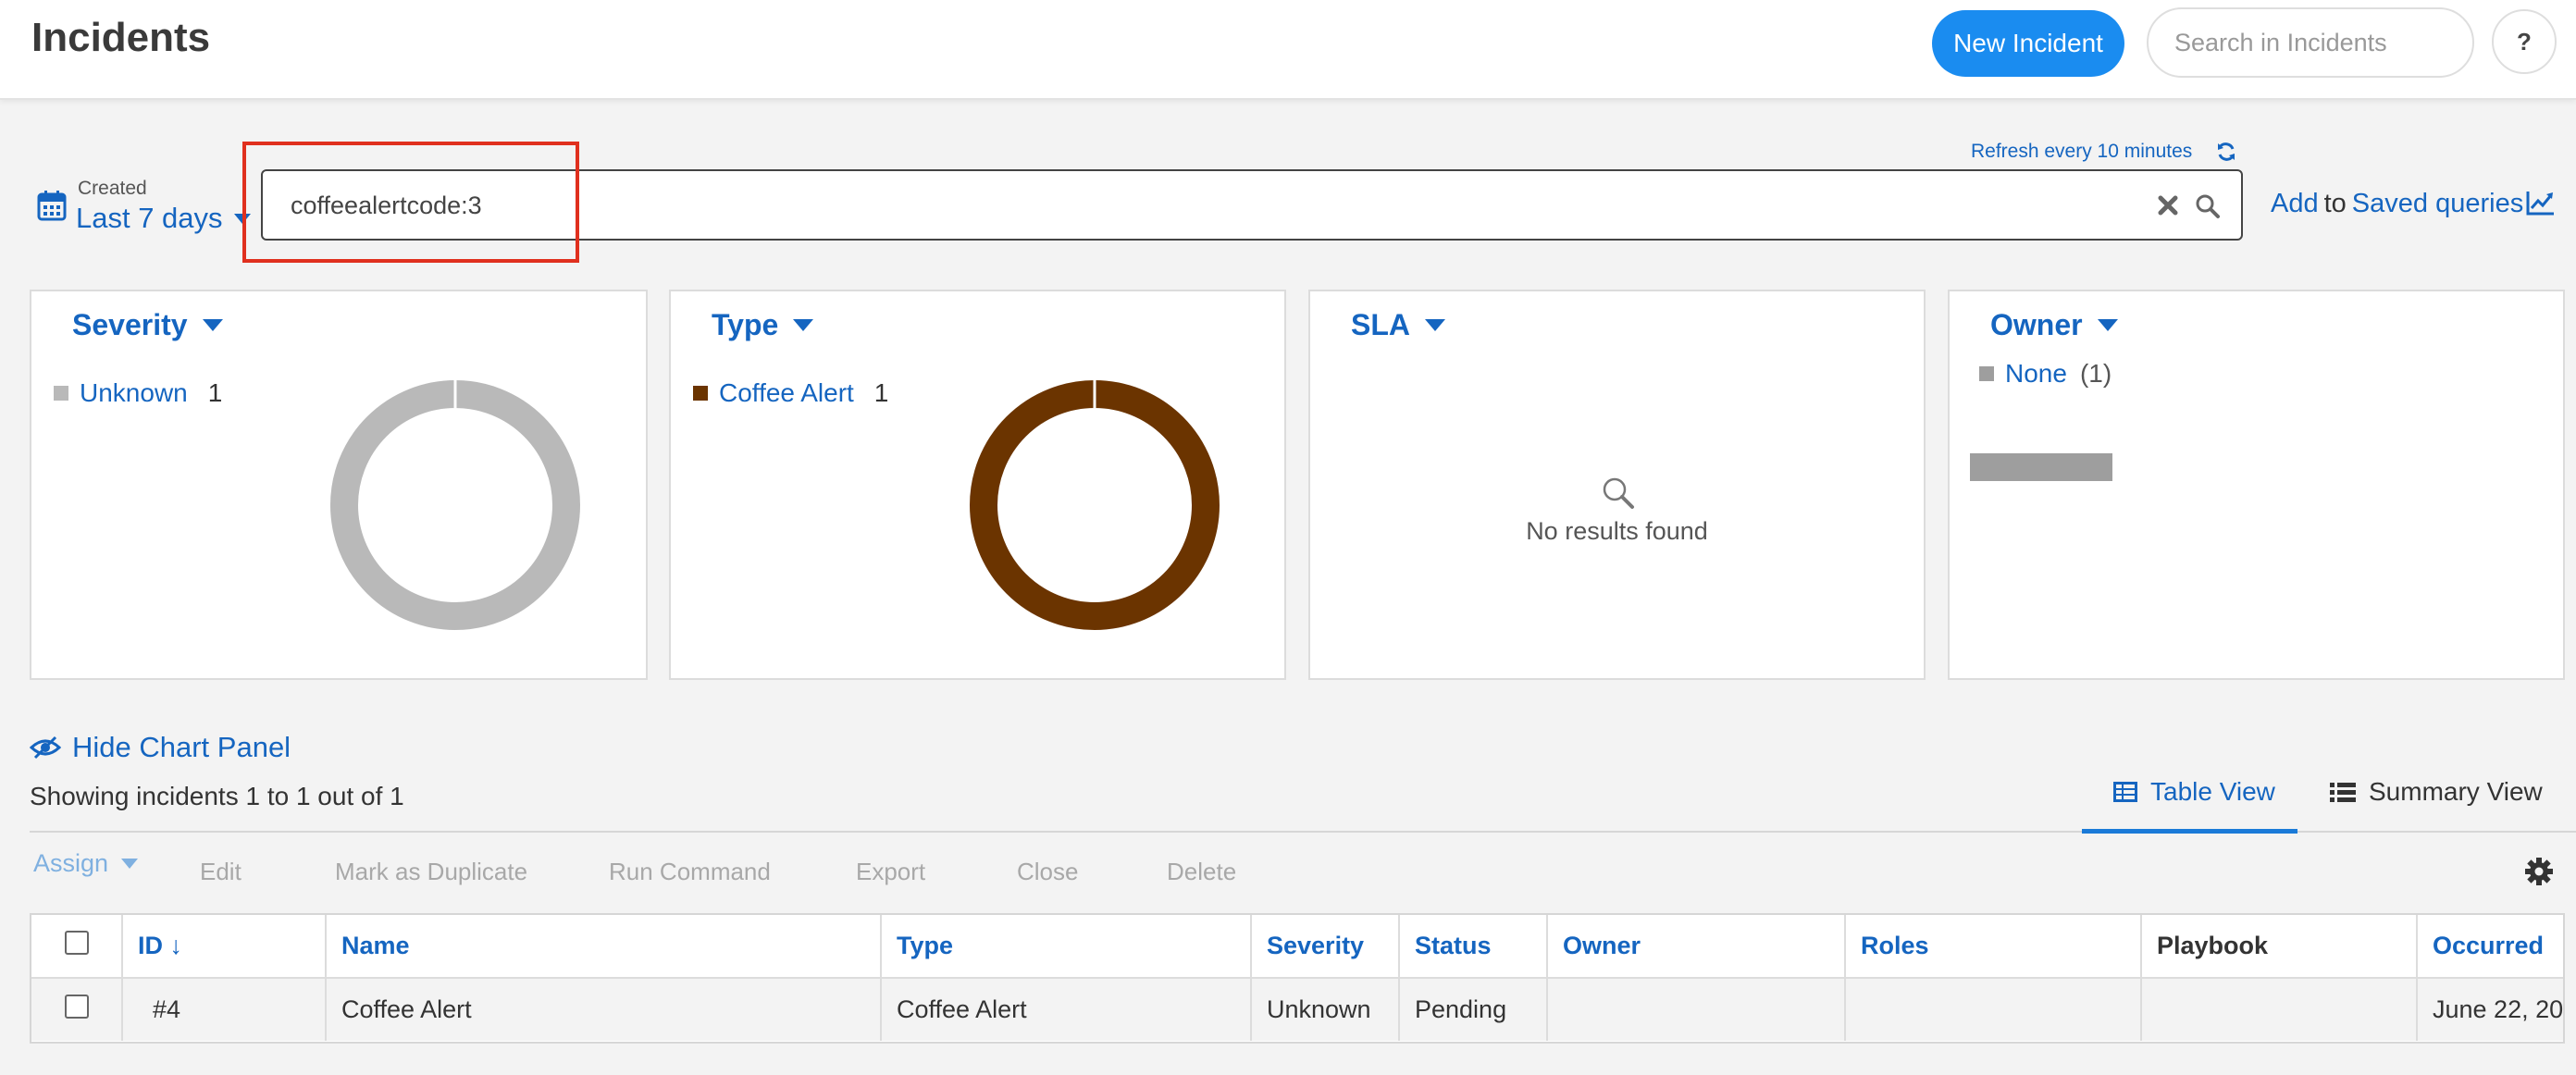 The height and width of the screenshot is (1075, 2576). What do you see at coordinates (130, 324) in the screenshot?
I see `severity-title-text: Severity` at bounding box center [130, 324].